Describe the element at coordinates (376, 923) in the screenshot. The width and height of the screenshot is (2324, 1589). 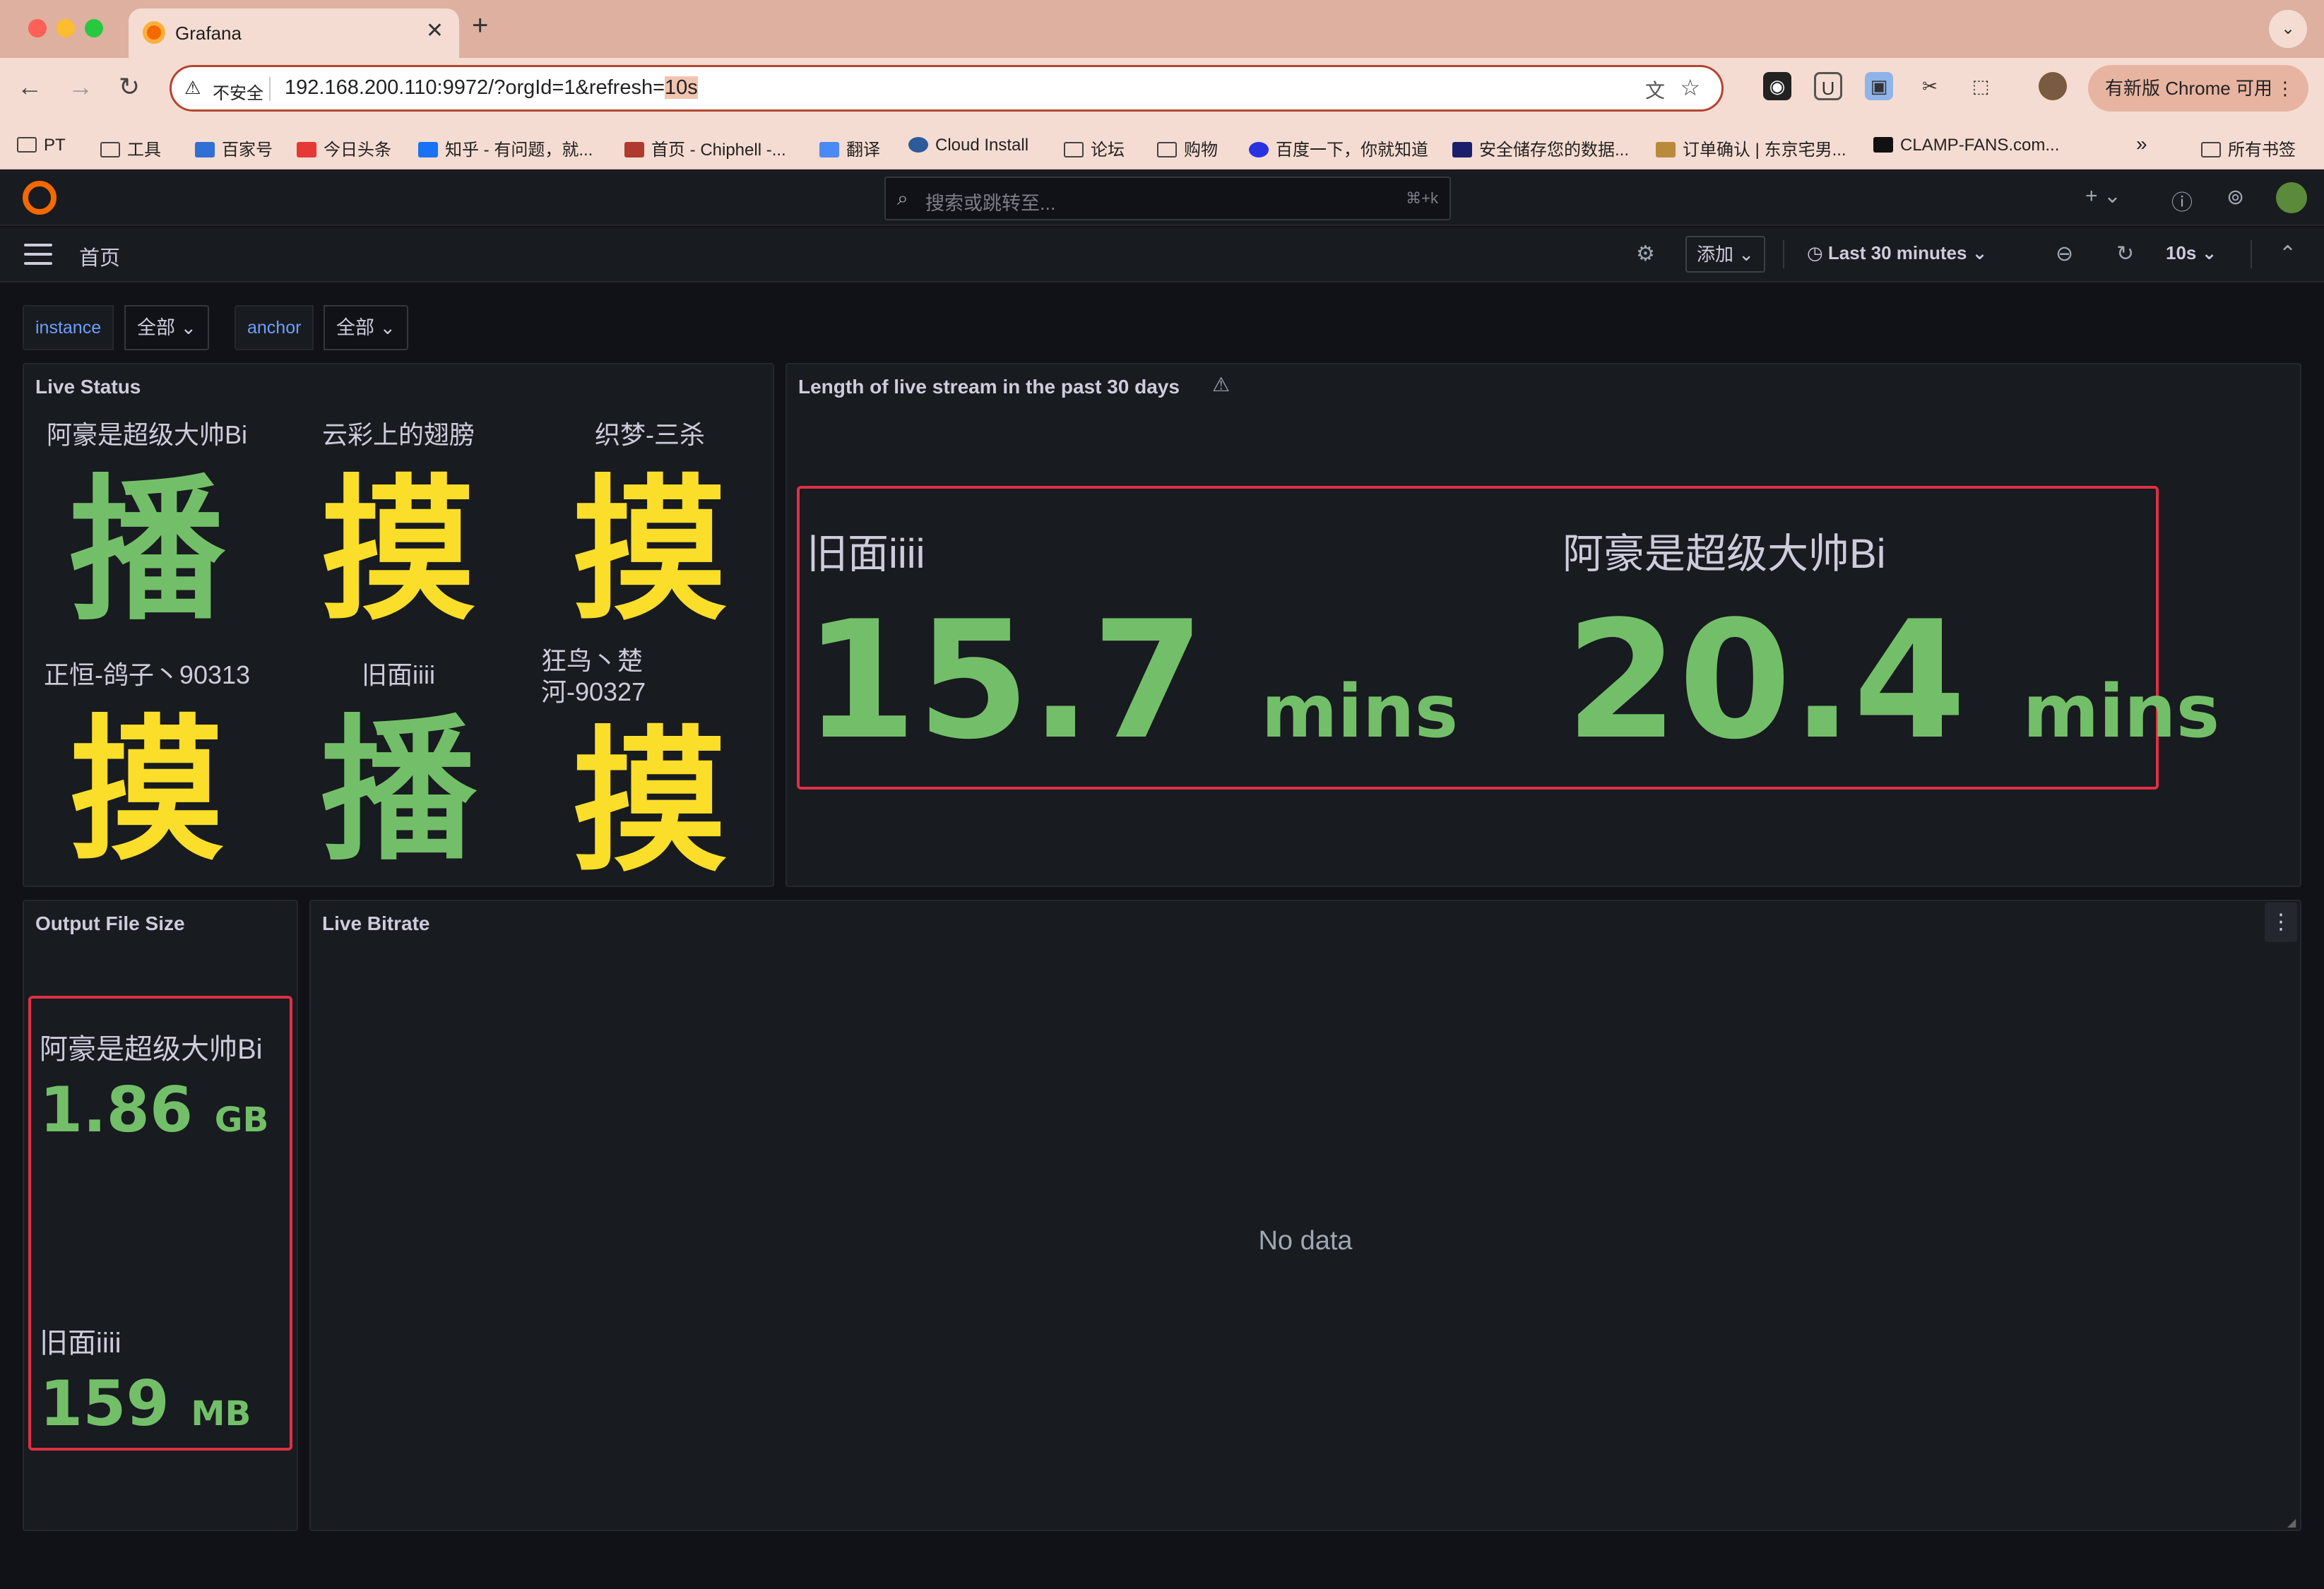
I see `panel-title: Live Bitrate` at that location.